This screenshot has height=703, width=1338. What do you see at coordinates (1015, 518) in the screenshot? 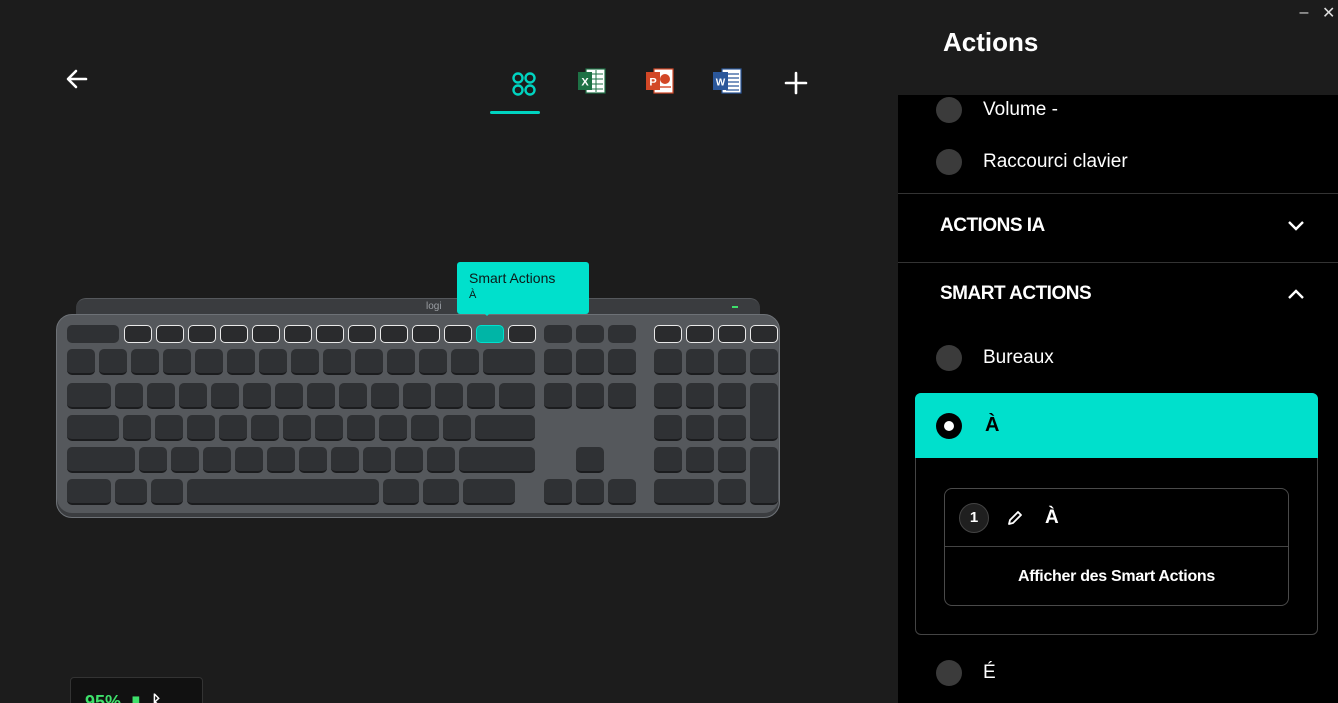
I see `pencil-icon` at bounding box center [1015, 518].